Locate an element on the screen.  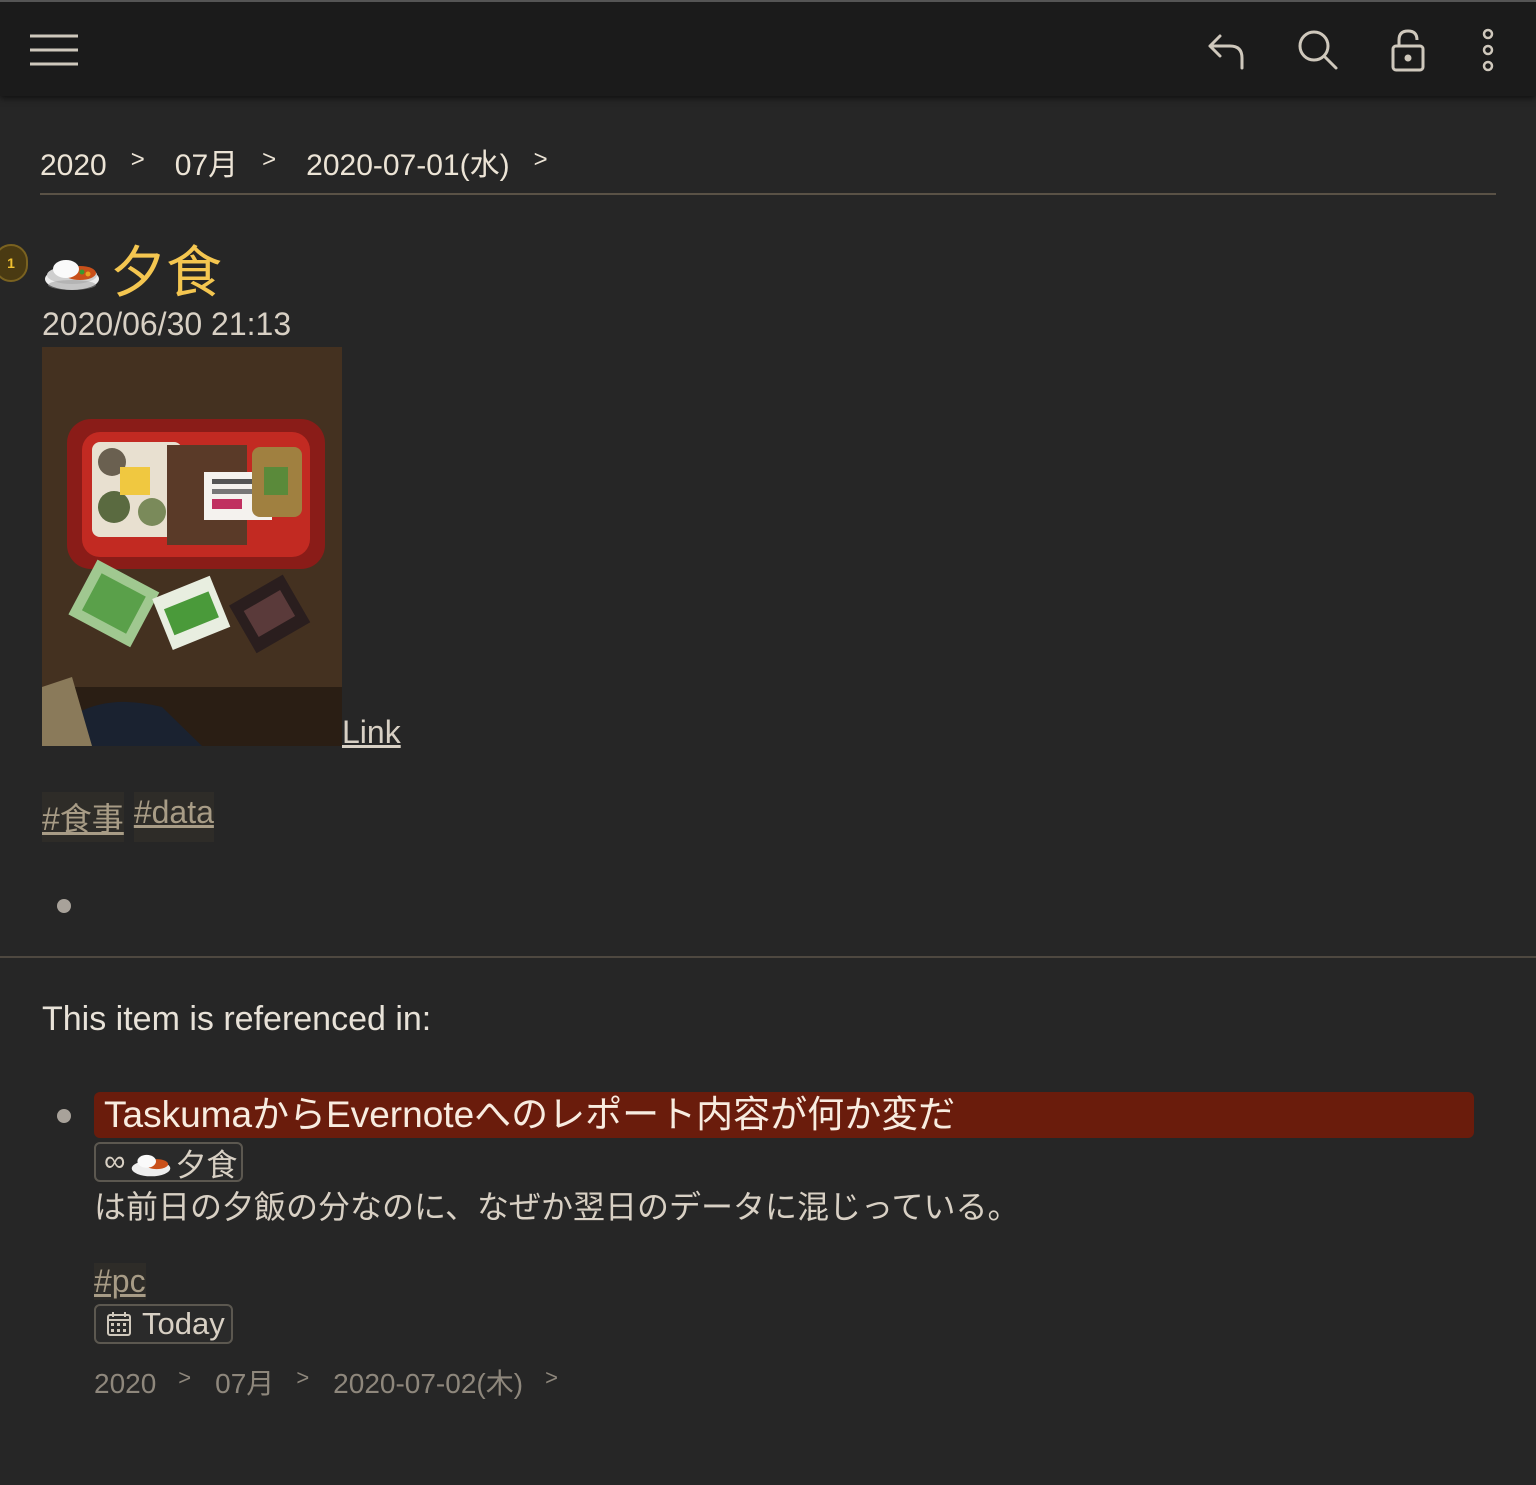
more-vertical-icon is located at coordinates (1488, 50).